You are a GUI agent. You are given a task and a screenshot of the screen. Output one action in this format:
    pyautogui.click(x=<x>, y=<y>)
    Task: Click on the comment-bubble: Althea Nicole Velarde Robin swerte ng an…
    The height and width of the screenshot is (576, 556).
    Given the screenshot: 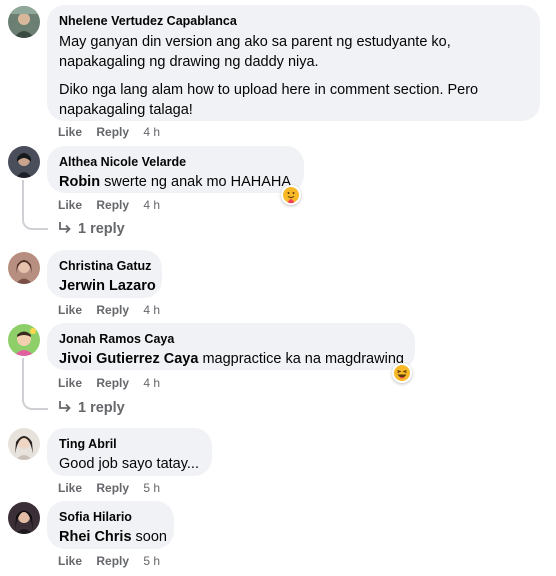 What is the action you would take?
    pyautogui.click(x=175, y=169)
    